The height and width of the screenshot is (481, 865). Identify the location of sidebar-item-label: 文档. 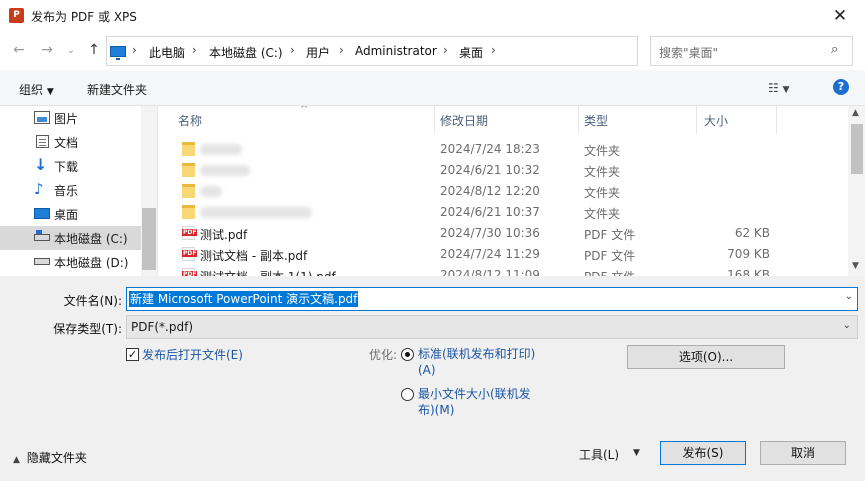
(66, 143).